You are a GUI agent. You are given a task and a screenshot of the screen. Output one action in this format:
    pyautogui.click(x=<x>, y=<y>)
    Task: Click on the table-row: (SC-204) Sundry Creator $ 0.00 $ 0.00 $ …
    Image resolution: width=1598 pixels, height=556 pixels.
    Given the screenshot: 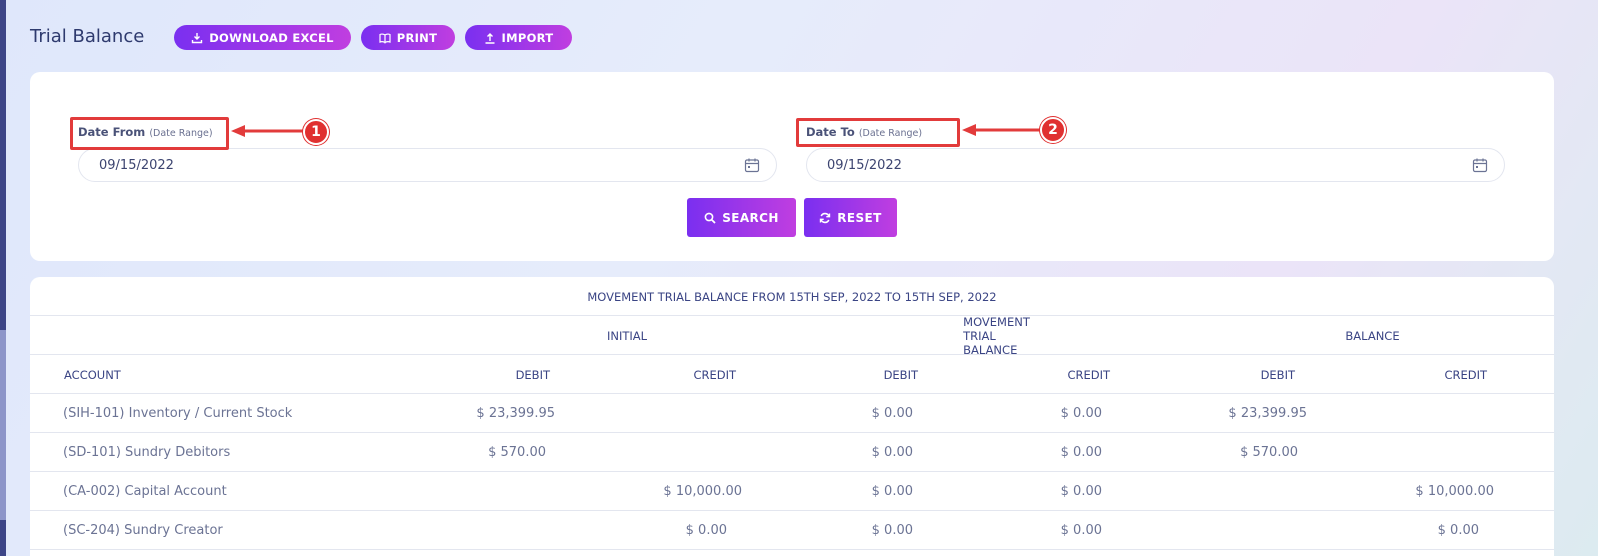 What is the action you would take?
    pyautogui.click(x=792, y=530)
    